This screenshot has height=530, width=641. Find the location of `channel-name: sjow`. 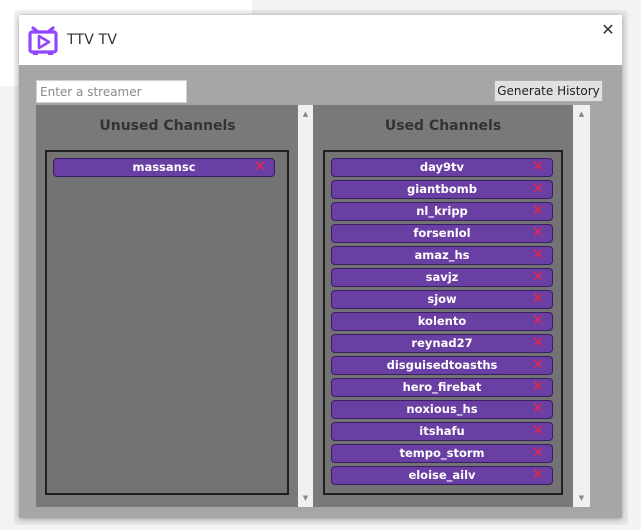

channel-name: sjow is located at coordinates (442, 299).